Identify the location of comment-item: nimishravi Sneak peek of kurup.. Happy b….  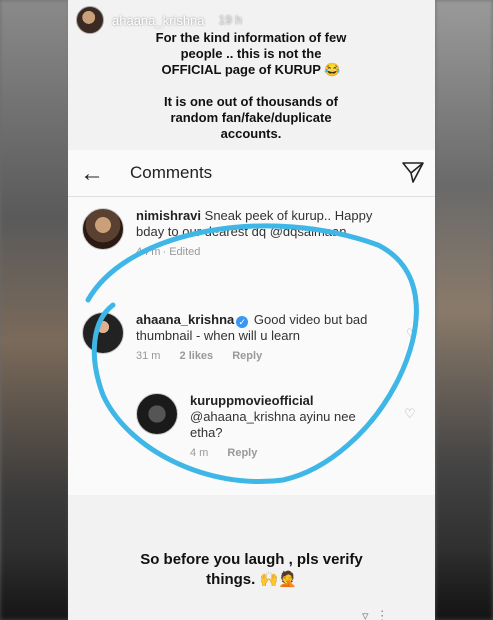
(234, 234).